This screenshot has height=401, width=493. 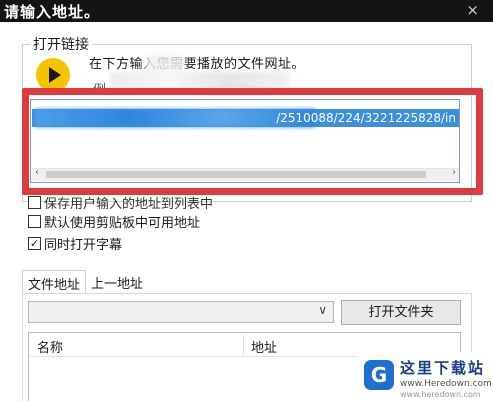 What do you see at coordinates (446, 384) in the screenshot?
I see `watermark-url: www.Heredown.com` at bounding box center [446, 384].